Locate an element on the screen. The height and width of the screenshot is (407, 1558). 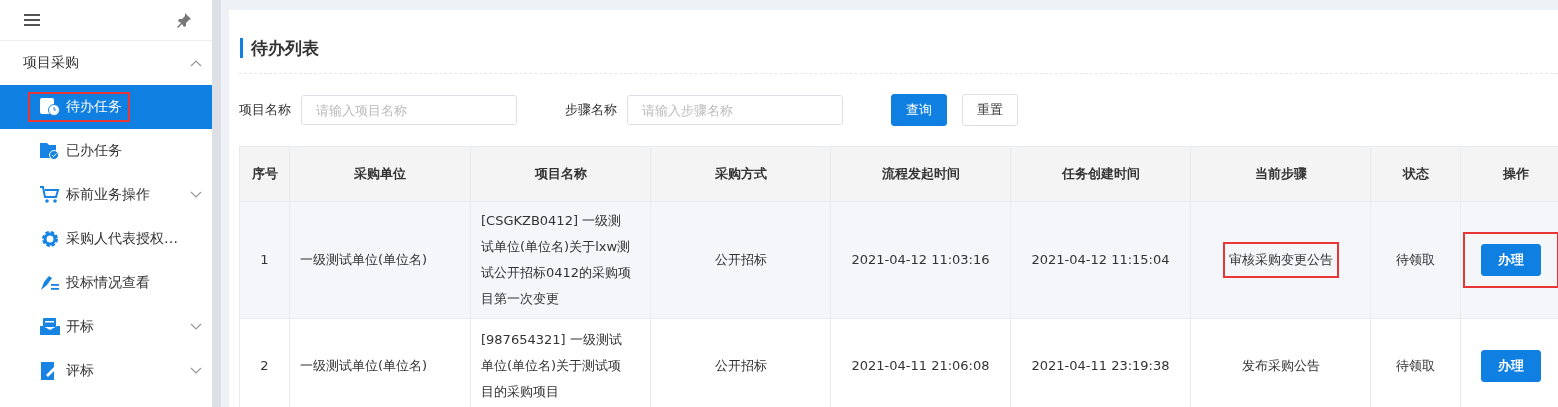
scrollbar is located at coordinates (216, 203).